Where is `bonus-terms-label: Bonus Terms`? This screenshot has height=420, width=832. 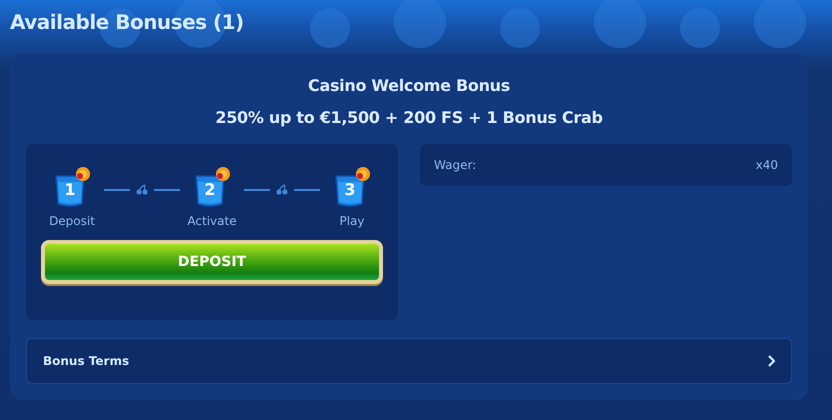
bonus-terms-label: Bonus Terms is located at coordinates (86, 361).